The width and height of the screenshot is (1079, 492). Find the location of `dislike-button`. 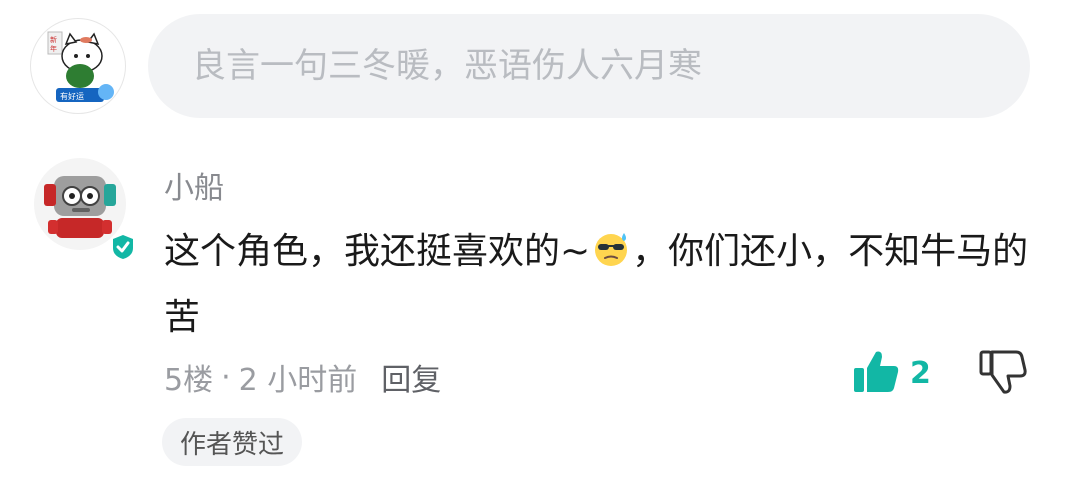

dislike-button is located at coordinates (1003, 374).